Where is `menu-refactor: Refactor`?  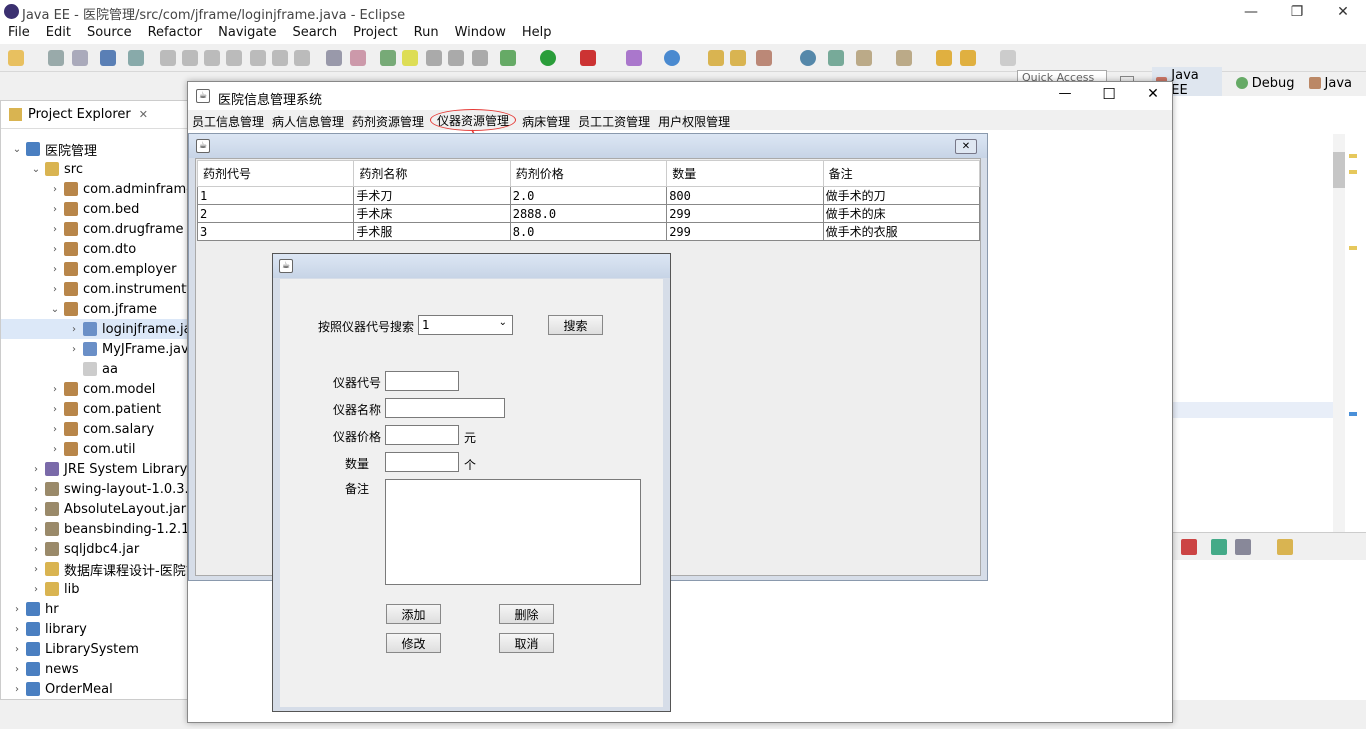 menu-refactor: Refactor is located at coordinates (175, 34).